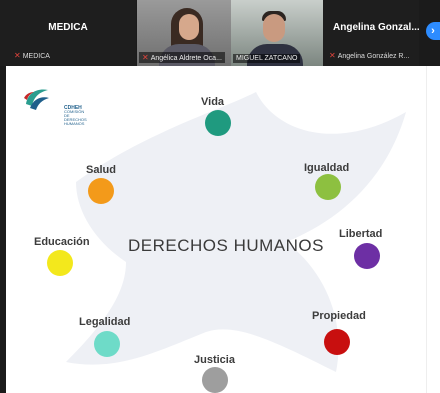 This screenshot has height=393, width=440. I want to click on participant-tile-medica: MEDICA ✕ MEDICA, so click(68, 33).